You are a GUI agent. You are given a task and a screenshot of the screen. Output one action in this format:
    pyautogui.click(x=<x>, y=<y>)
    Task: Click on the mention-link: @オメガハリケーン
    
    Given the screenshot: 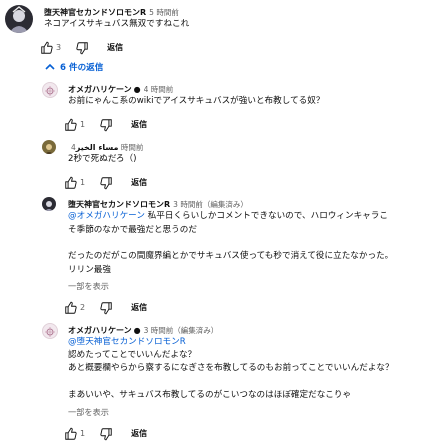 What is the action you would take?
    pyautogui.click(x=106, y=216)
    